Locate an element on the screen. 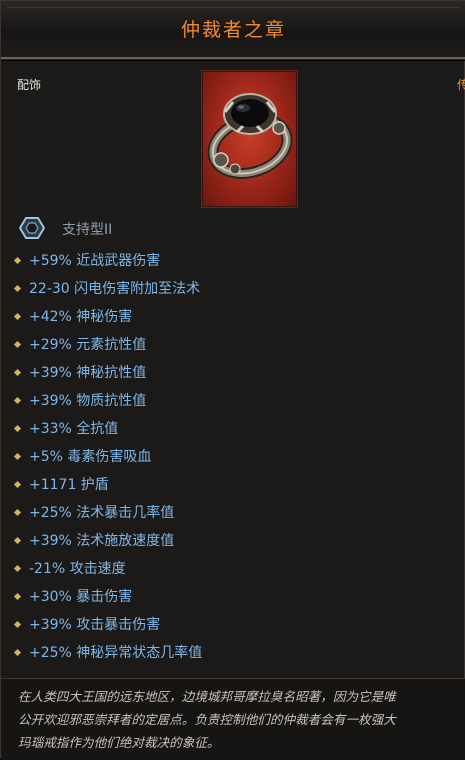 The height and width of the screenshot is (760, 465). affix-line: +59% 近战武器伤害 is located at coordinates (234, 263).